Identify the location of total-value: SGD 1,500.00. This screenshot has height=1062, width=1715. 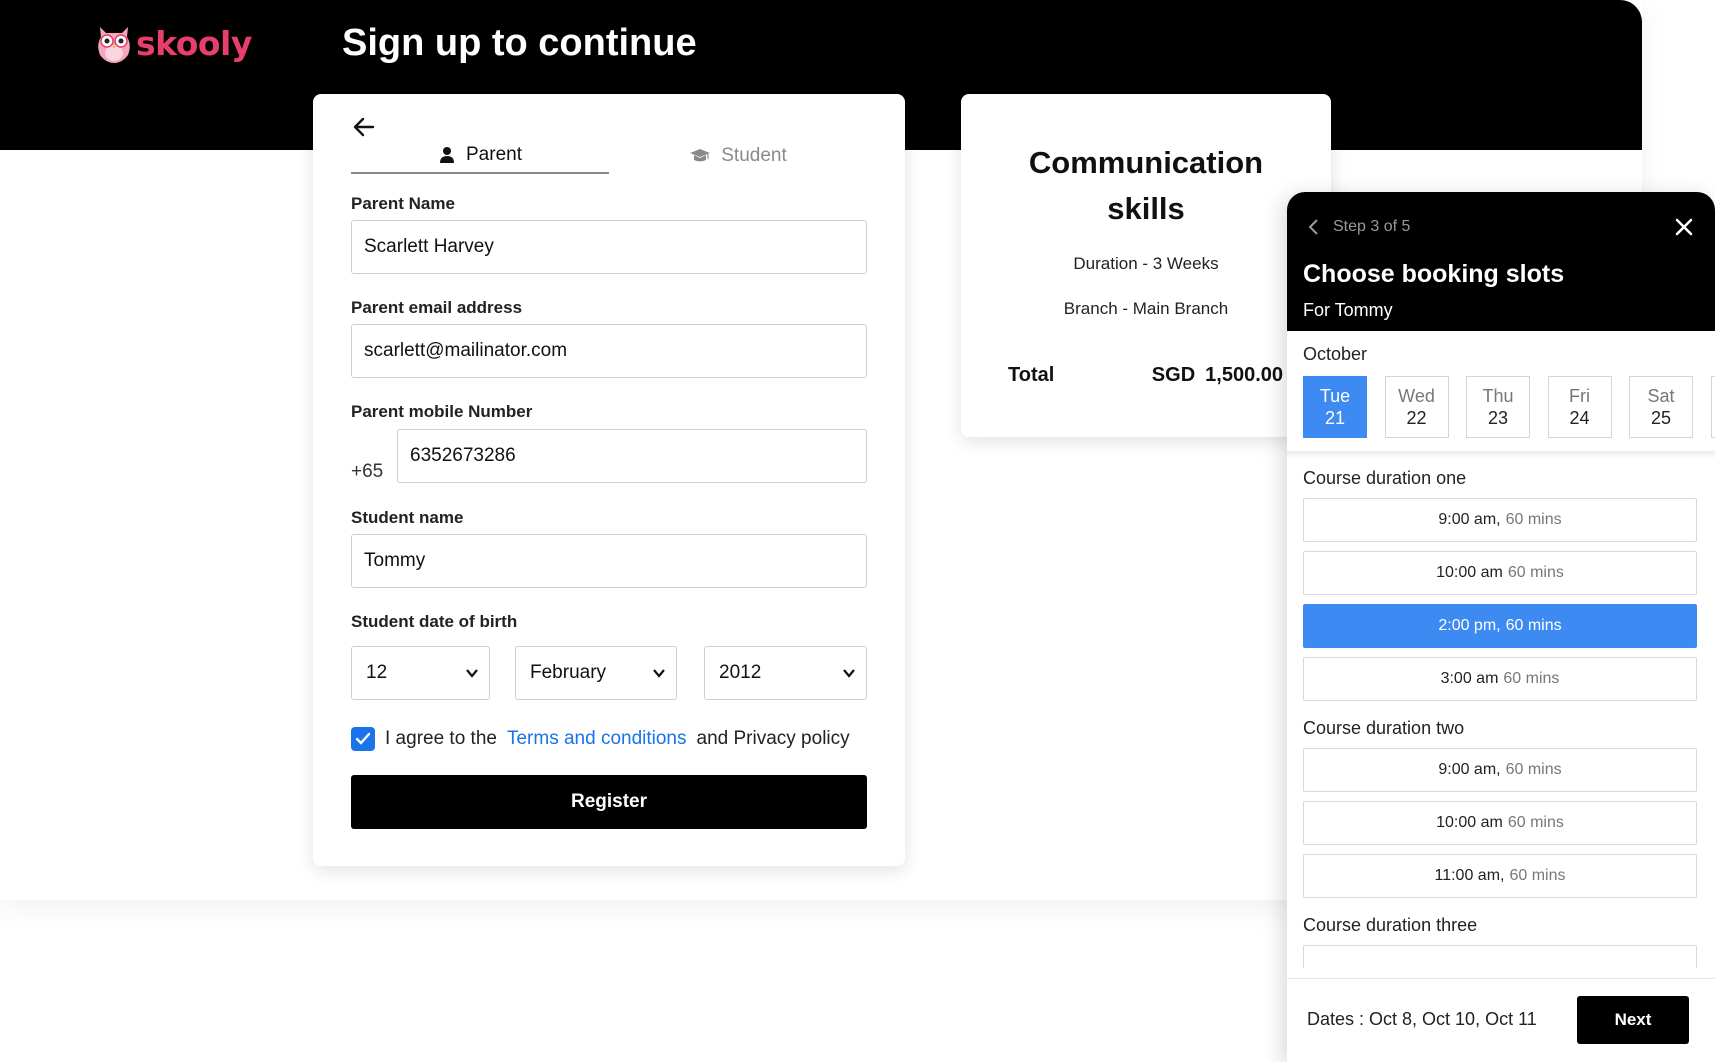
(1217, 375).